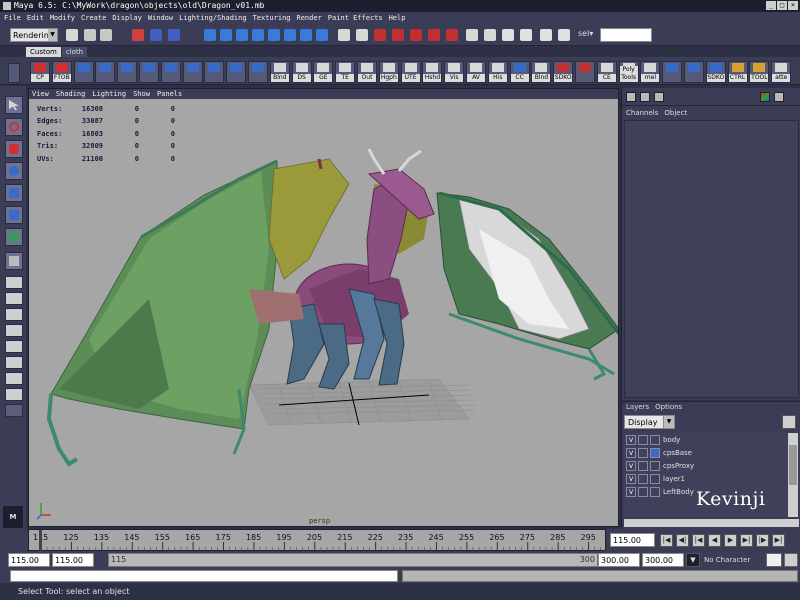 The height and width of the screenshot is (600, 800). What do you see at coordinates (711, 259) in the screenshot?
I see `channel-box-area` at bounding box center [711, 259].